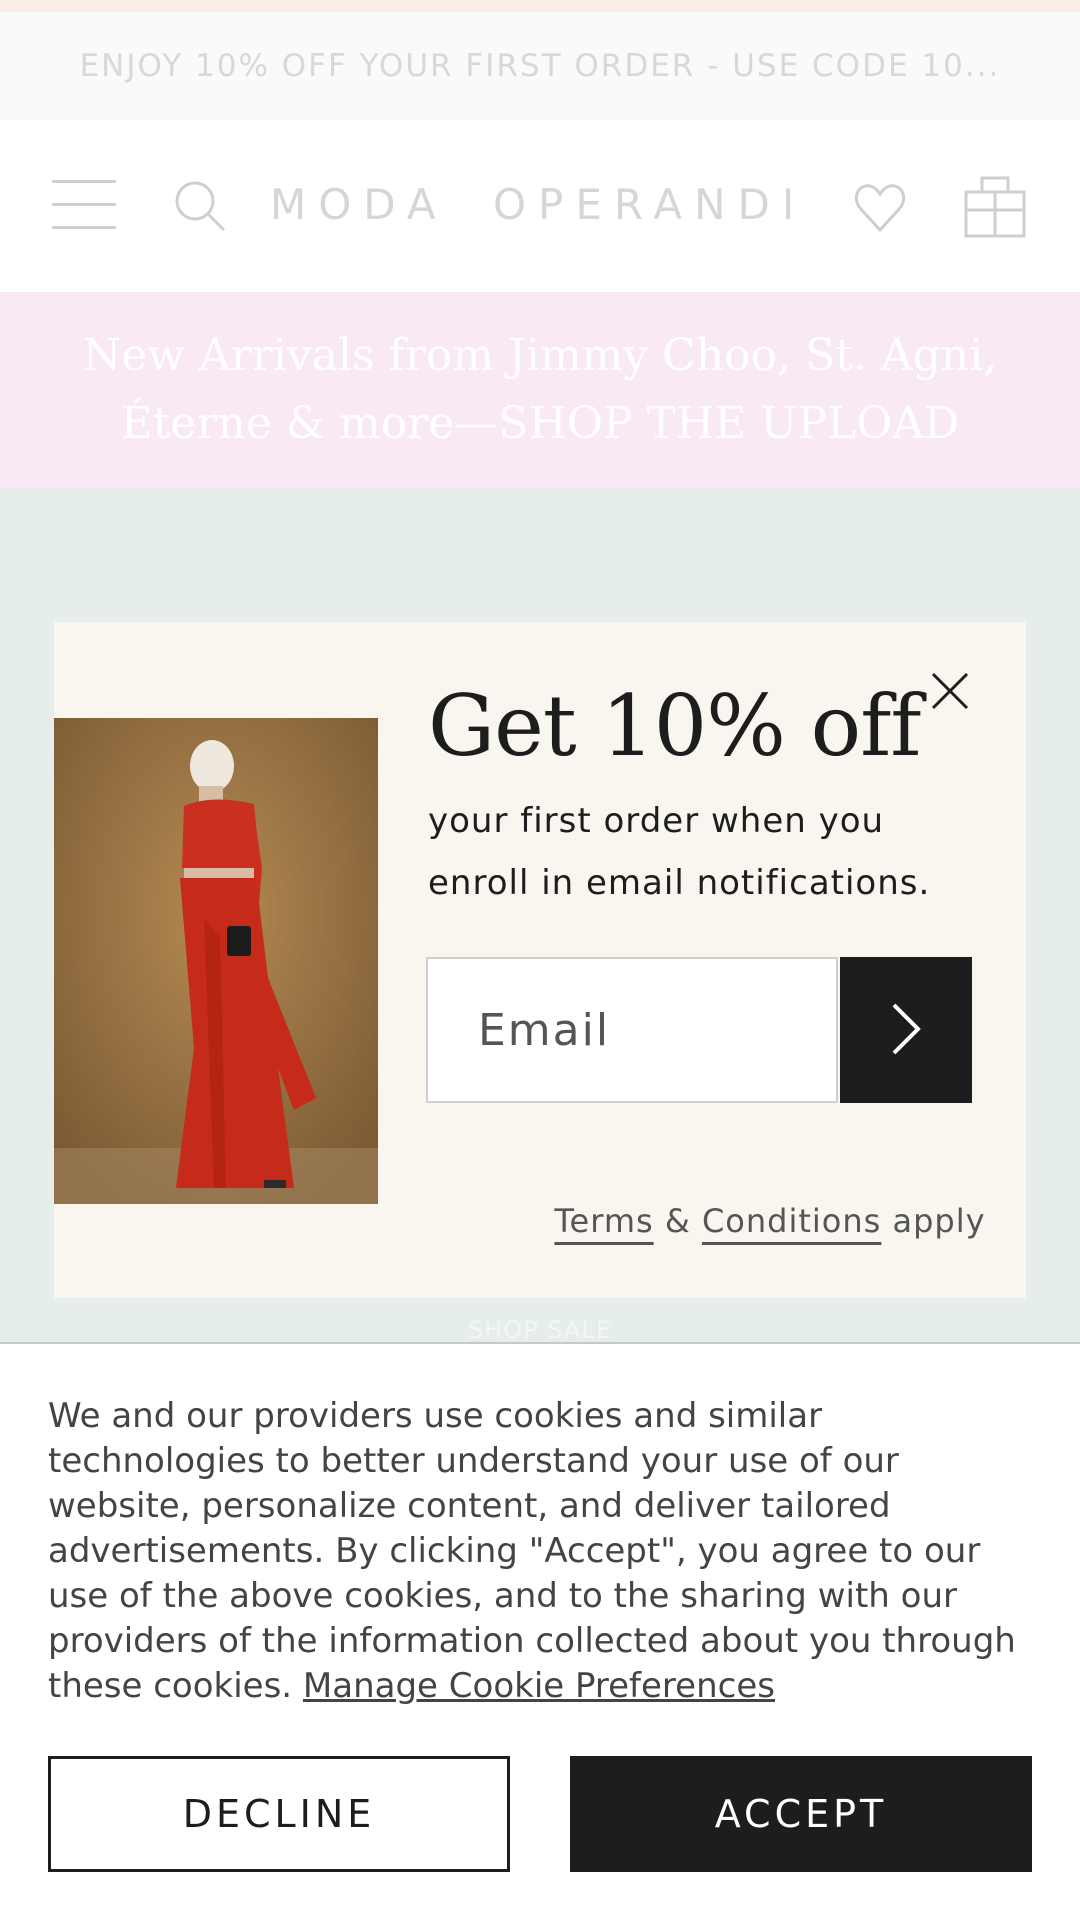 Image resolution: width=1080 pixels, height=1920 pixels. What do you see at coordinates (674, 726) in the screenshot?
I see `modal-headline: Get 10% off` at bounding box center [674, 726].